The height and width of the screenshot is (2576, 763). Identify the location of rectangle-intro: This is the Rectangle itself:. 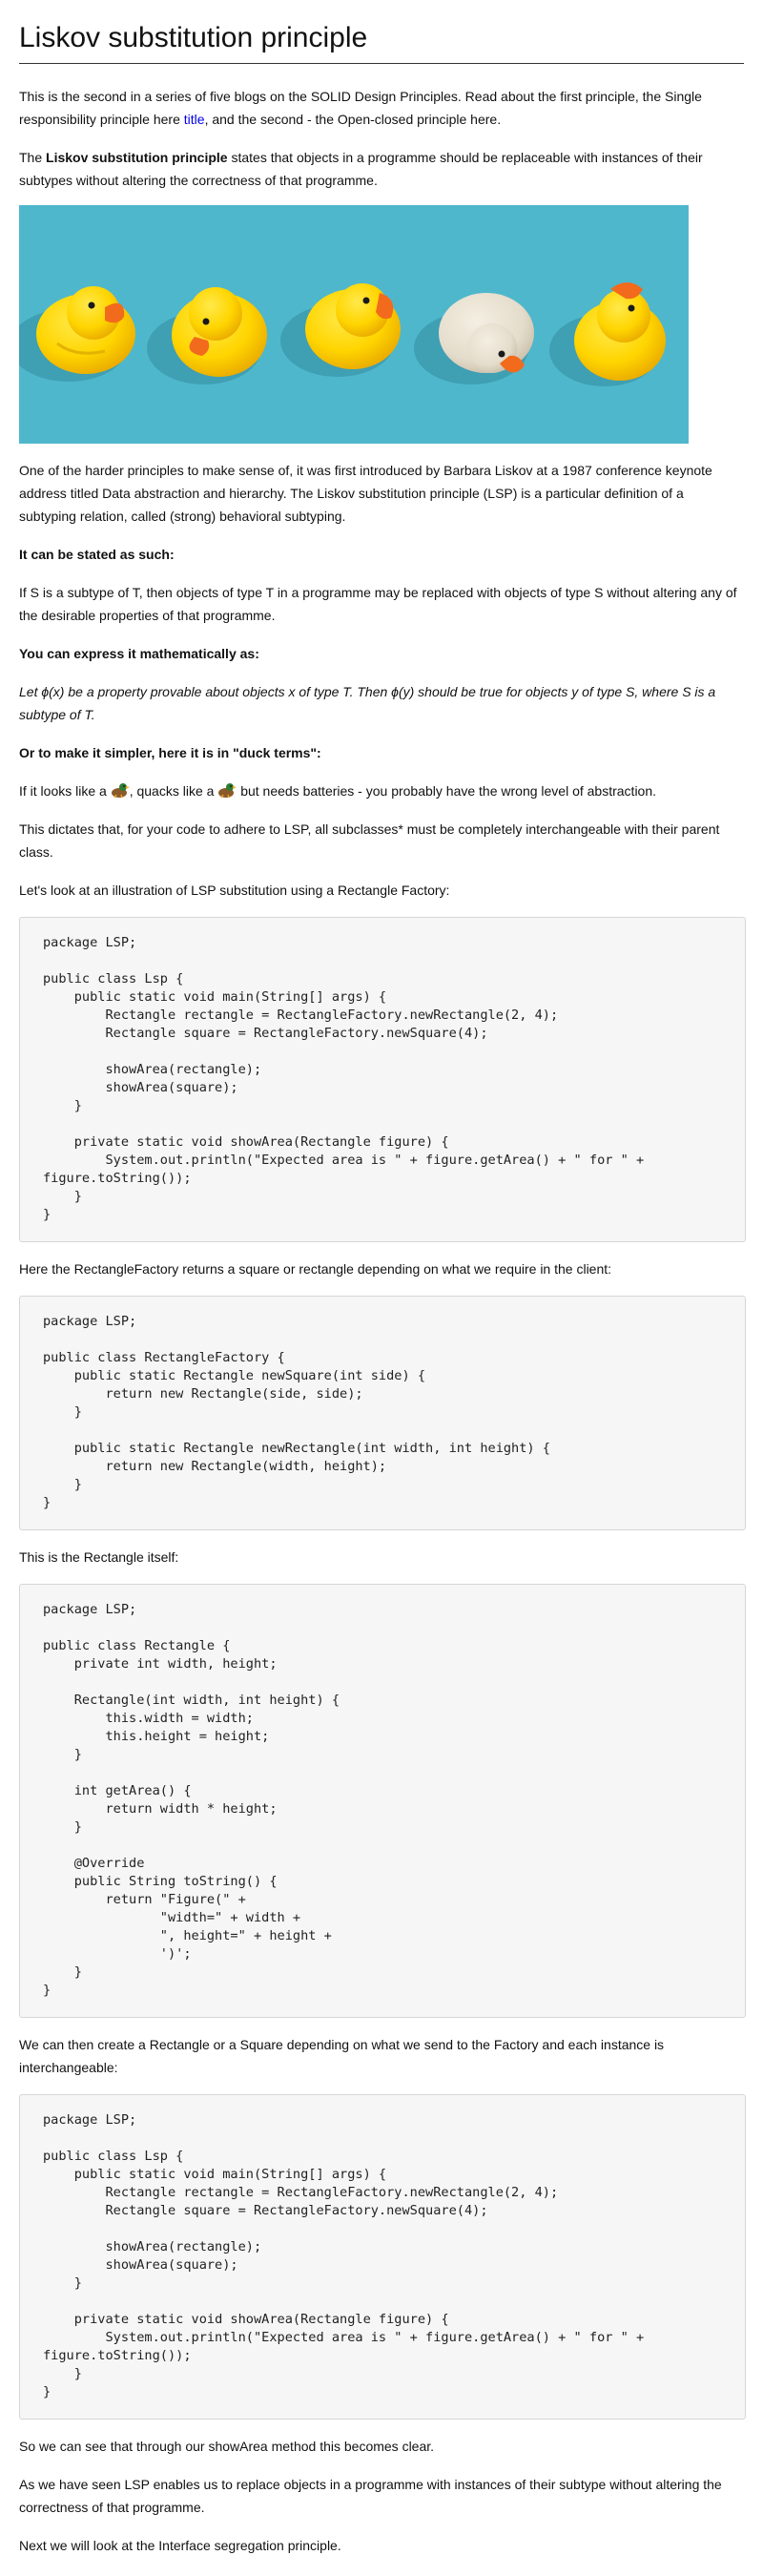
(99, 1557).